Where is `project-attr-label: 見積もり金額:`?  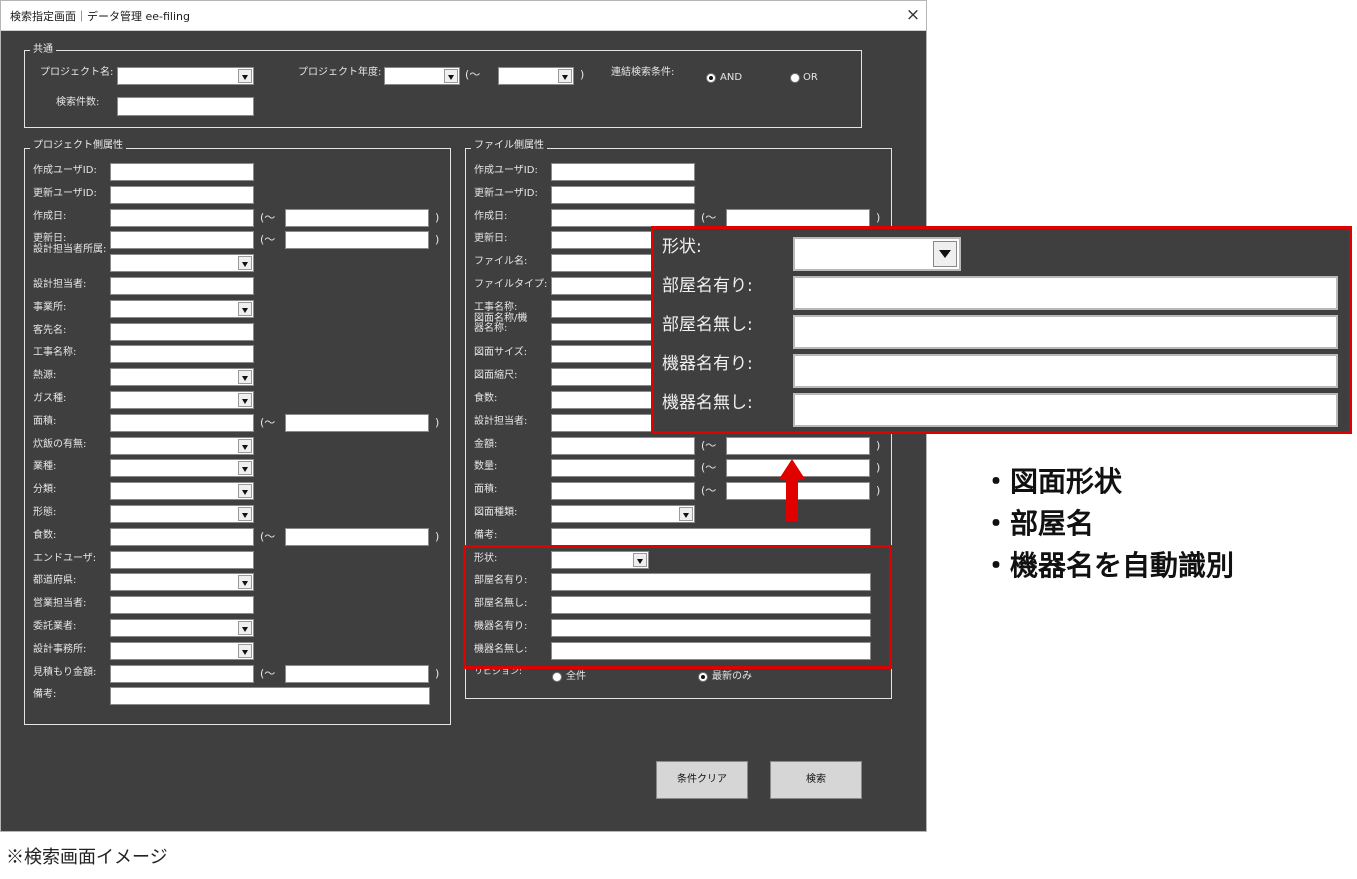 project-attr-label: 見積もり金額: is located at coordinates (65, 672).